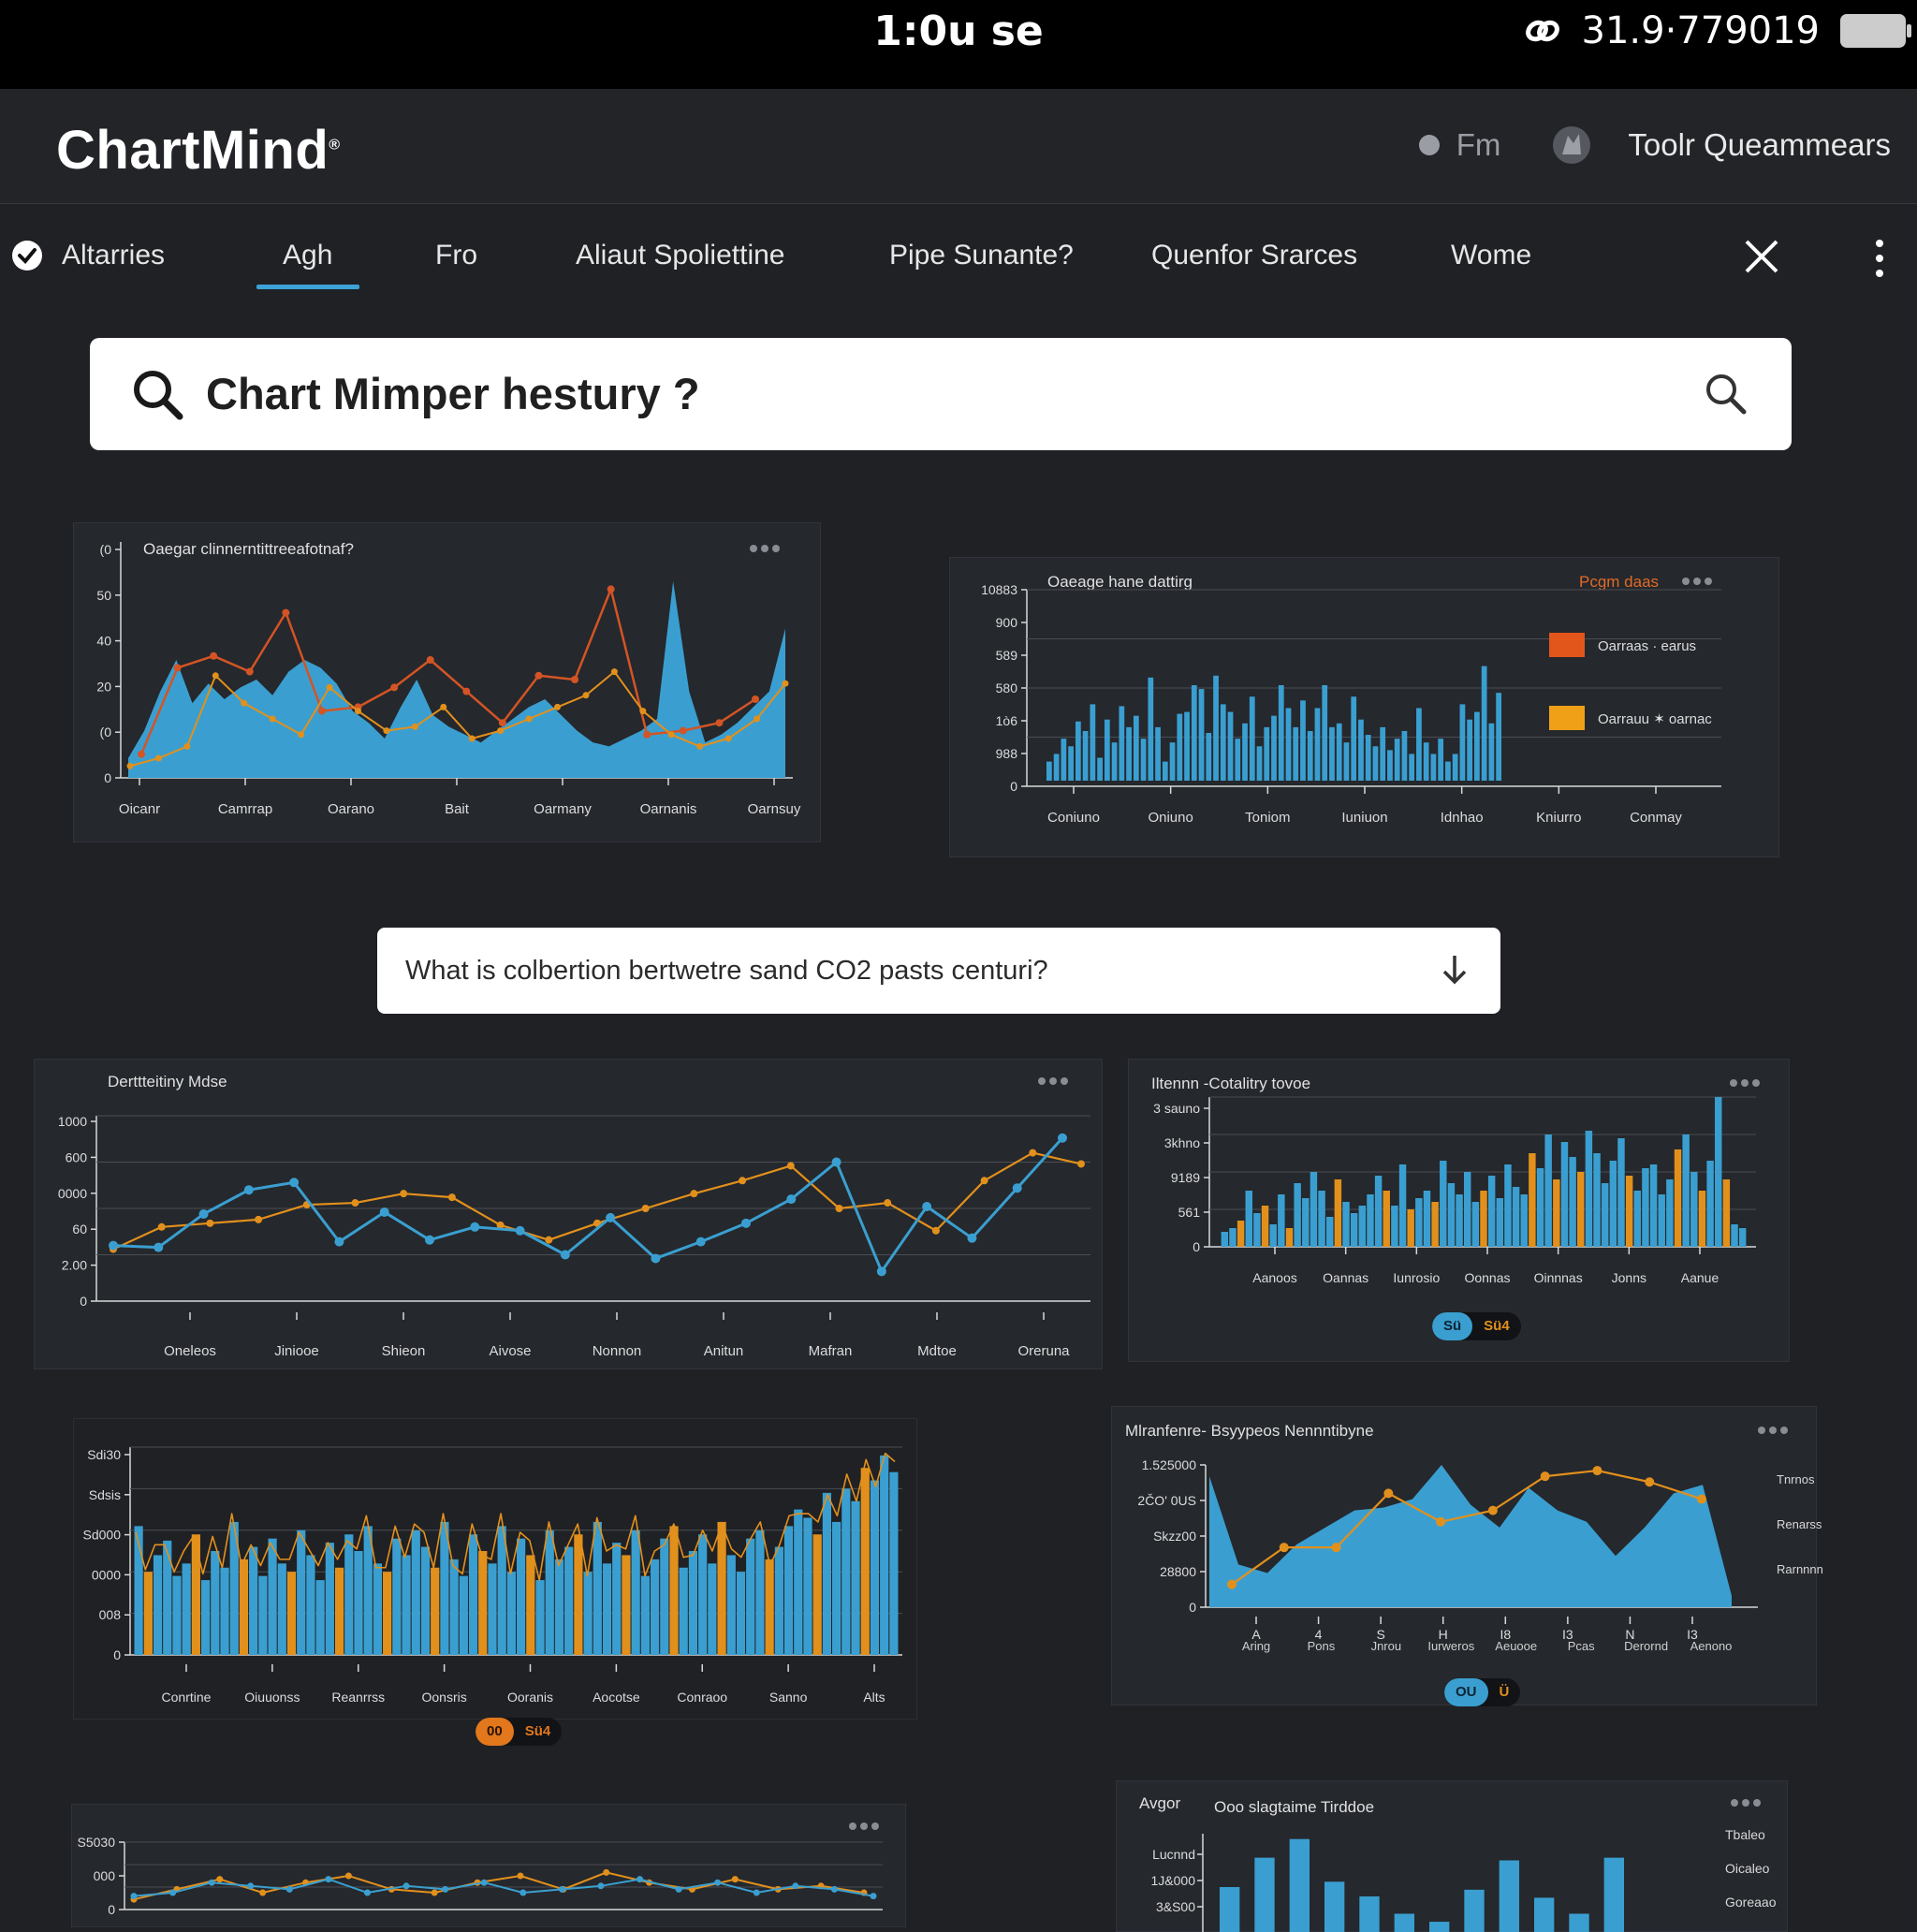 Image resolution: width=1917 pixels, height=1932 pixels. What do you see at coordinates (1796, 1479) in the screenshot?
I see `legend-label: Tnrnos` at bounding box center [1796, 1479].